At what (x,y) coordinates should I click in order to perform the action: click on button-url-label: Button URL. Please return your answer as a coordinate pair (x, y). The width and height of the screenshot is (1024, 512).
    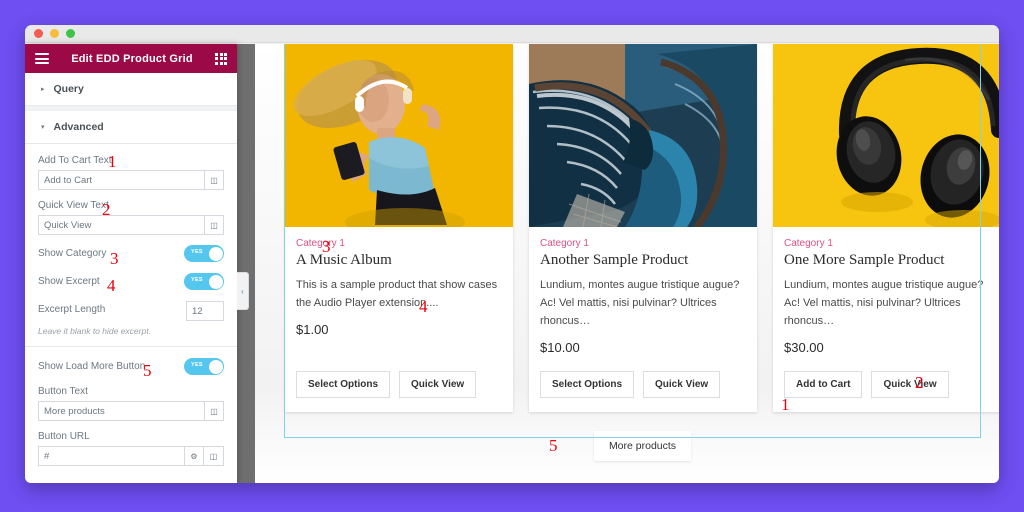
    Looking at the image, I should click on (64, 436).